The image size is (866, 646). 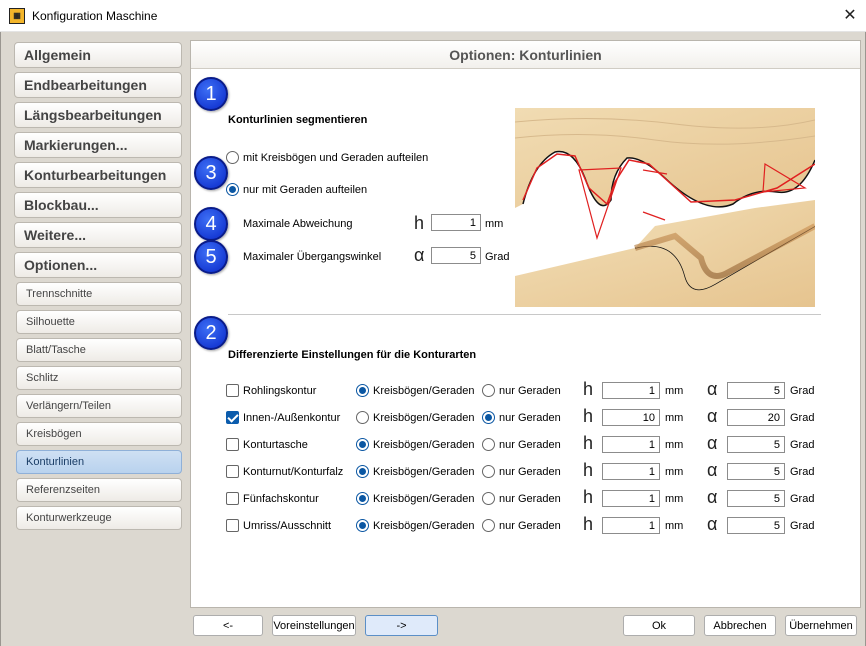 I want to click on max-angle-input, so click(x=456, y=255).